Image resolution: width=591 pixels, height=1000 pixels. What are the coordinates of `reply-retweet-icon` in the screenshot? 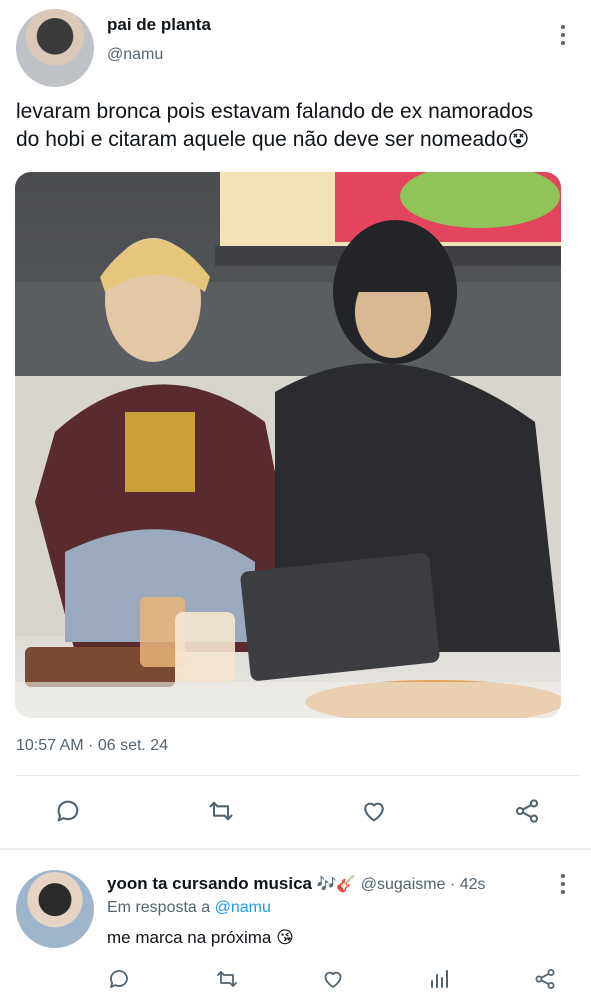 It's located at (227, 979).